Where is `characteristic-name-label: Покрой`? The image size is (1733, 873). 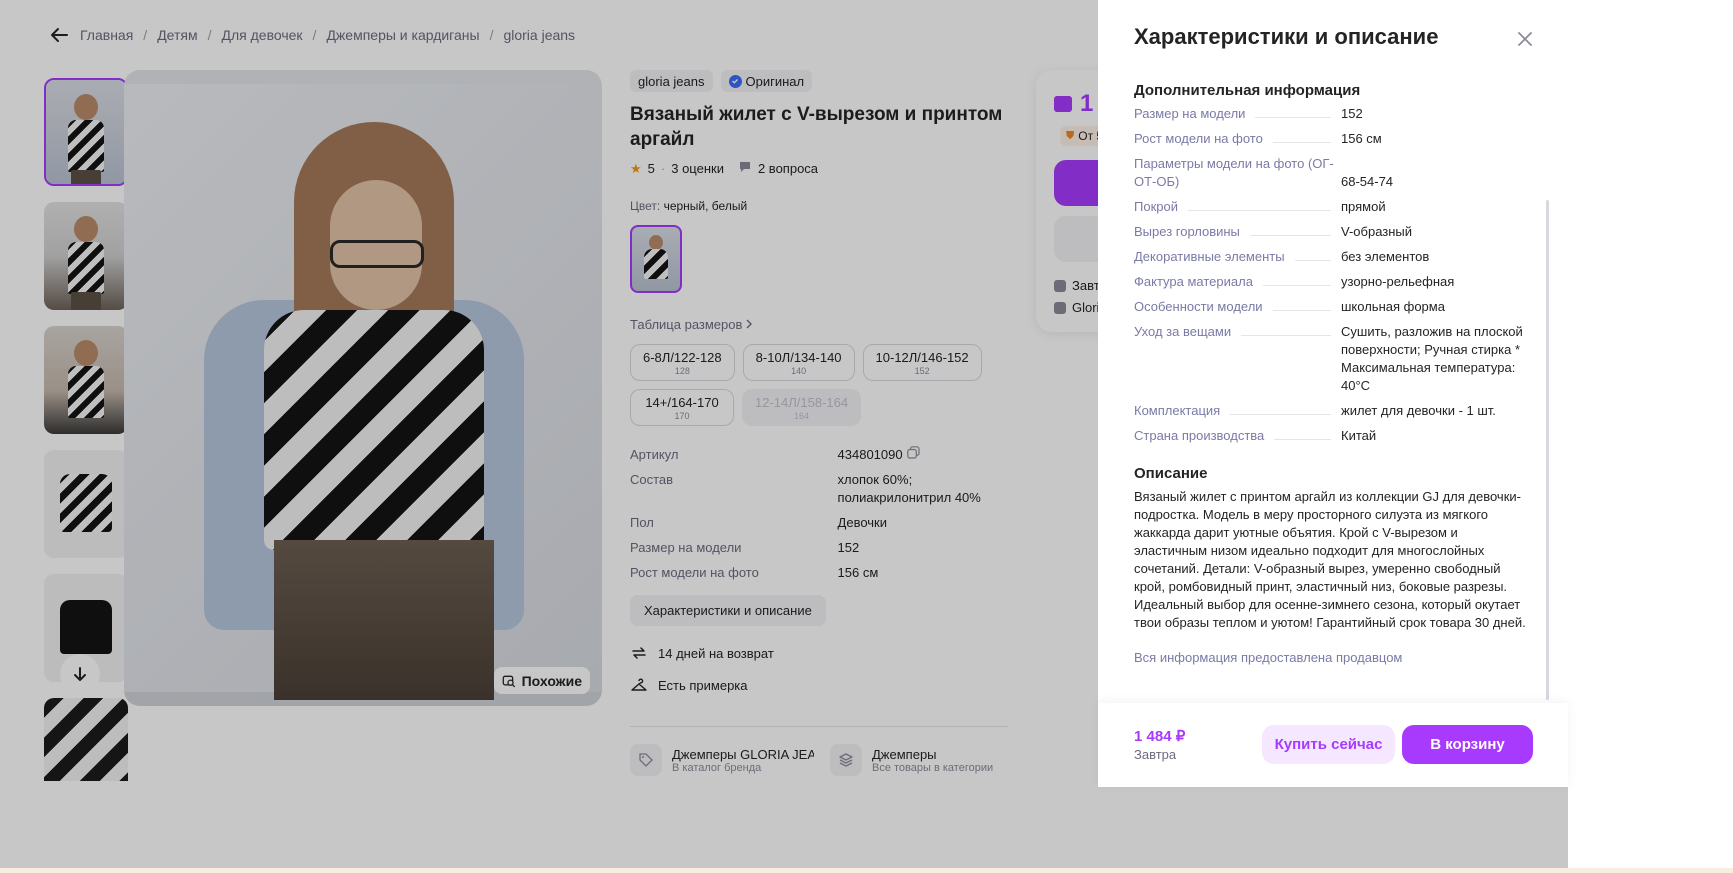 characteristic-name-label: Покрой is located at coordinates (1156, 206).